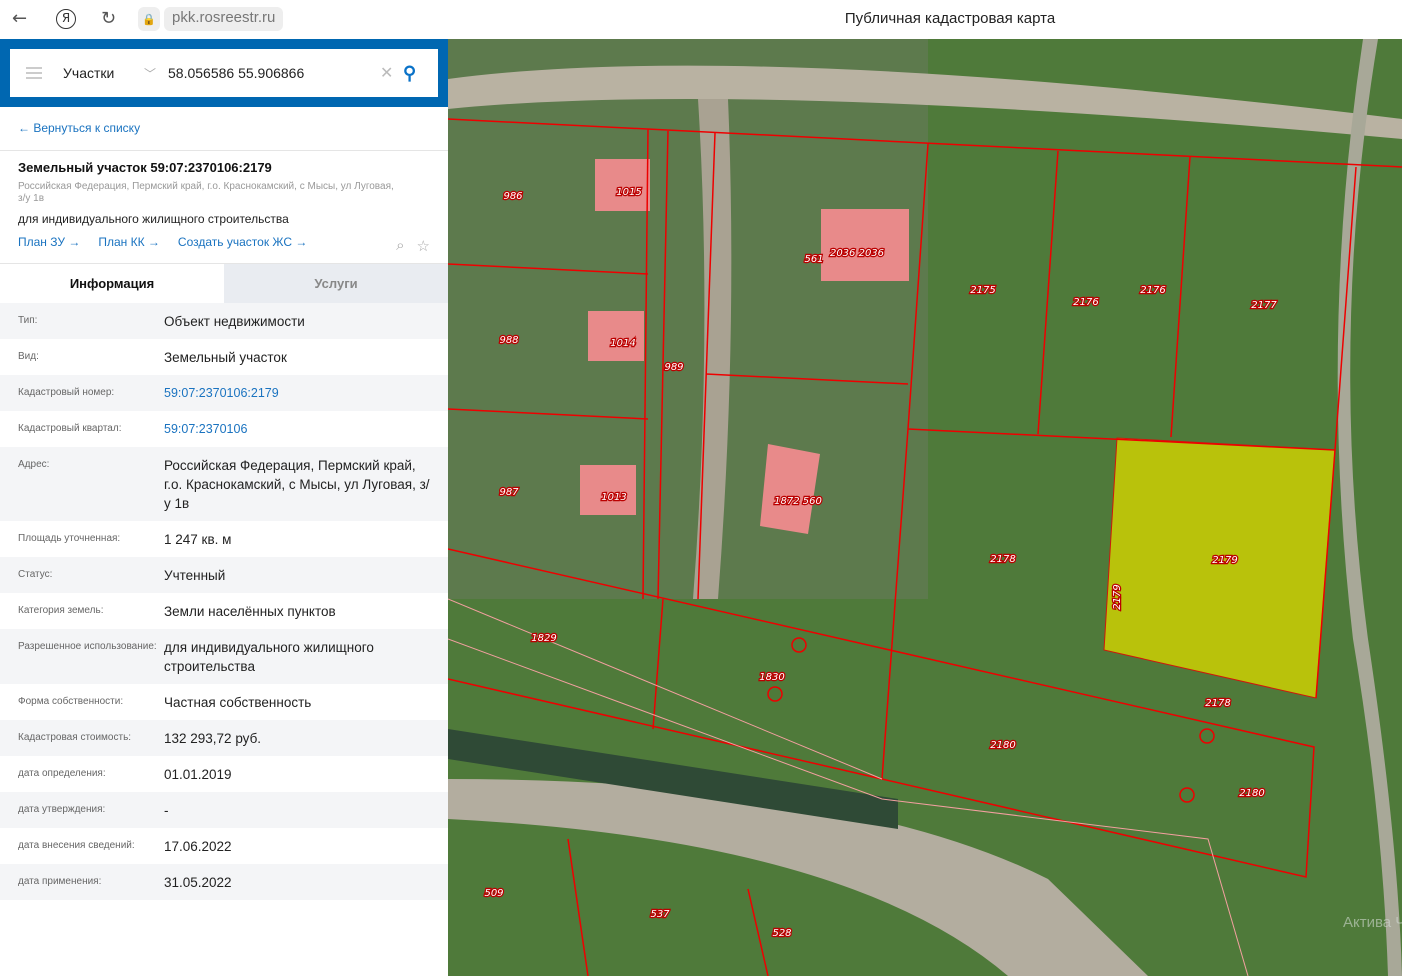 The width and height of the screenshot is (1402, 976). What do you see at coordinates (62, 809) in the screenshot?
I see `info-label: дата утверждения:` at bounding box center [62, 809].